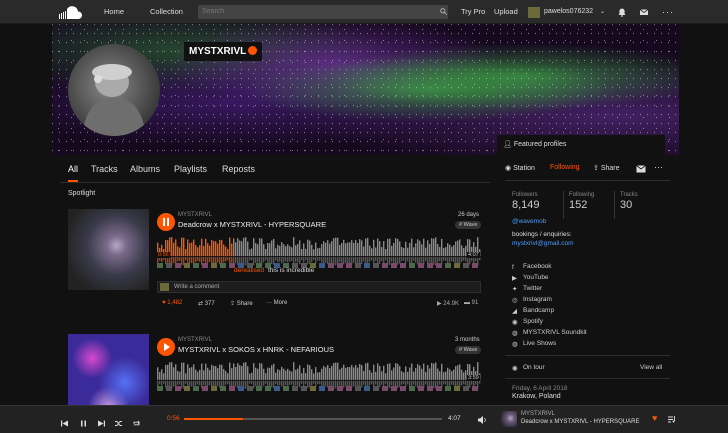 The height and width of the screenshot is (433, 728). What do you see at coordinates (508, 168) in the screenshot?
I see `station-icon: ◉` at bounding box center [508, 168].